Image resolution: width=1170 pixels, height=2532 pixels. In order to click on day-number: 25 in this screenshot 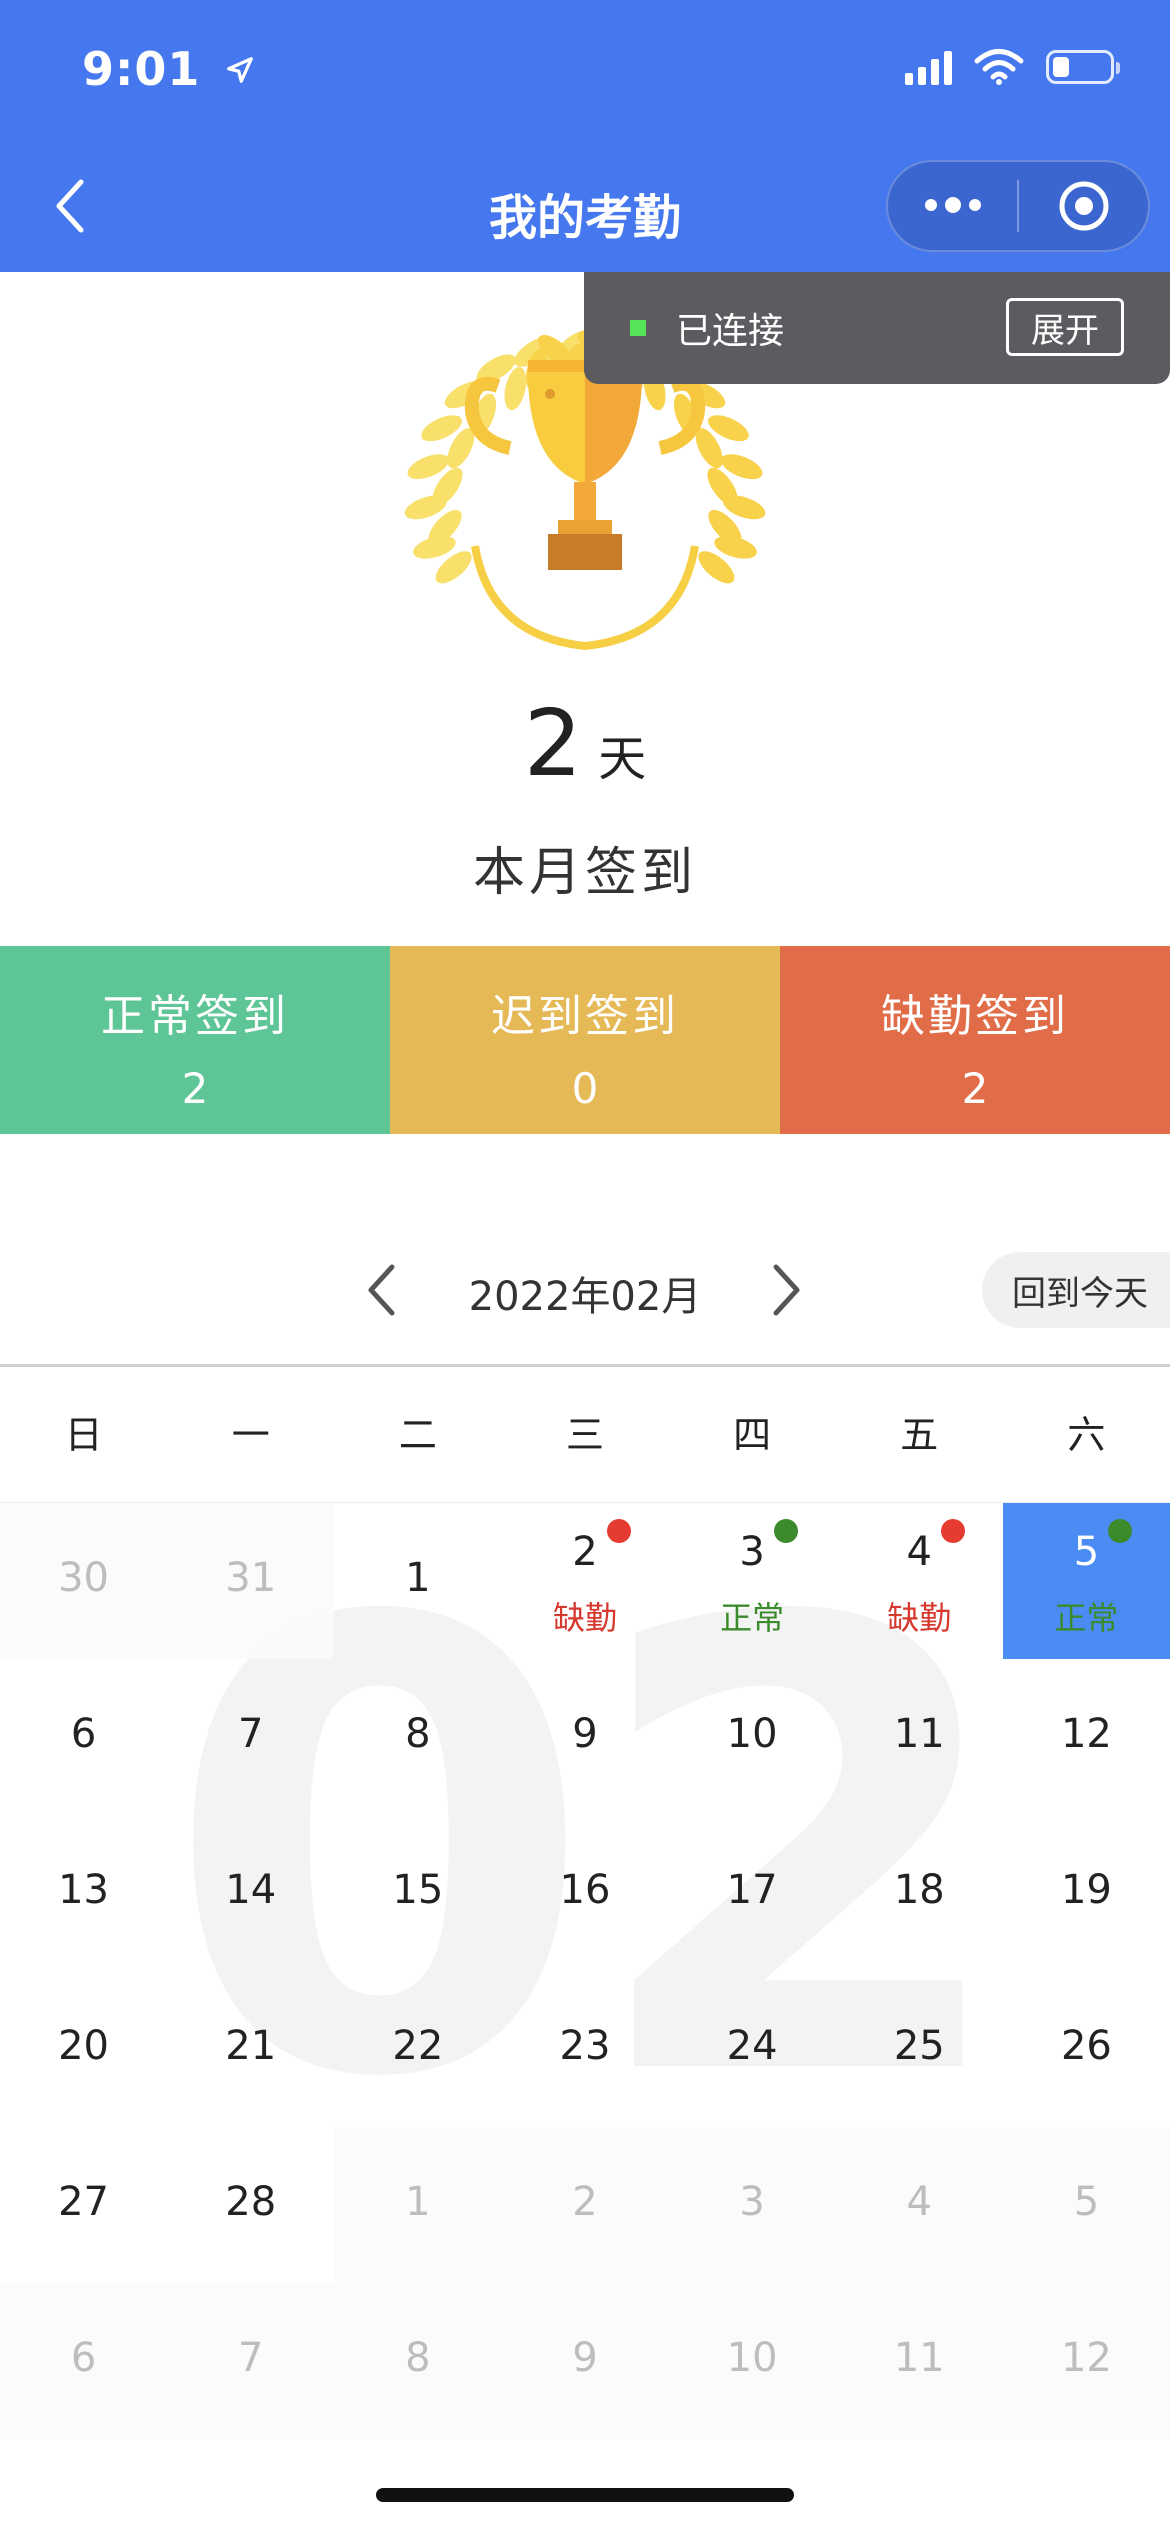, I will do `click(919, 2046)`.